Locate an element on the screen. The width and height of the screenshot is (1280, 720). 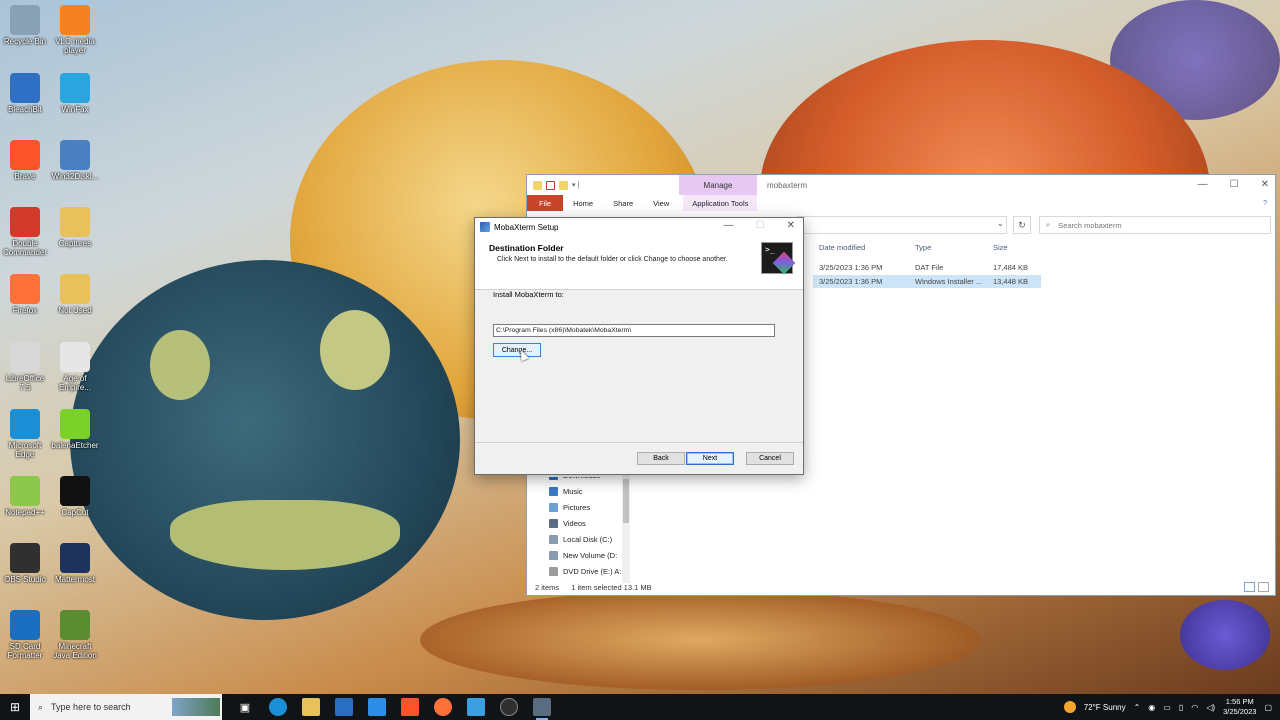
desktop-icon: Double Commander is located at coordinates (25, 232).